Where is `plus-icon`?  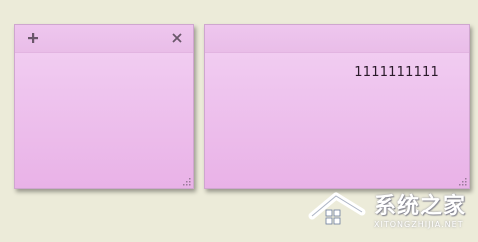 plus-icon is located at coordinates (33, 38).